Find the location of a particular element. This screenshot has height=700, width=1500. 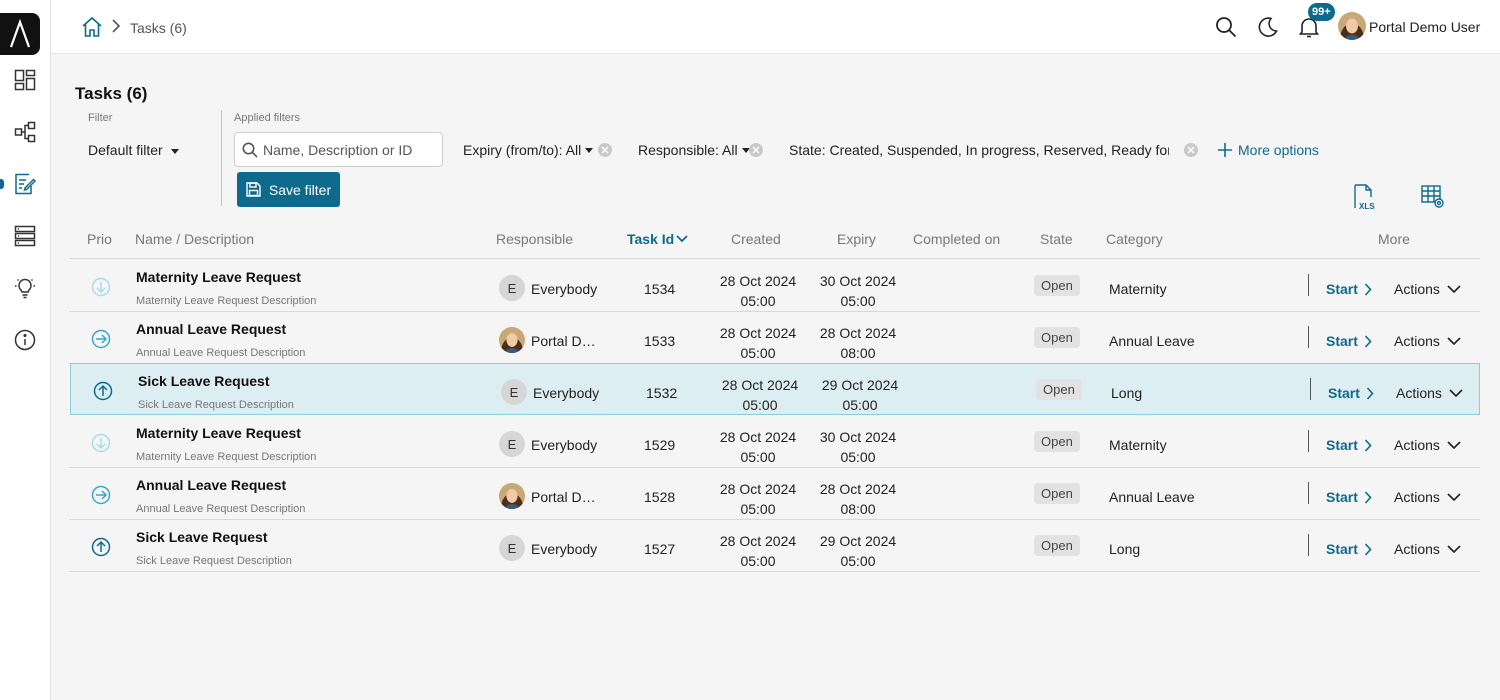

ideas-icon is located at coordinates (25, 288).